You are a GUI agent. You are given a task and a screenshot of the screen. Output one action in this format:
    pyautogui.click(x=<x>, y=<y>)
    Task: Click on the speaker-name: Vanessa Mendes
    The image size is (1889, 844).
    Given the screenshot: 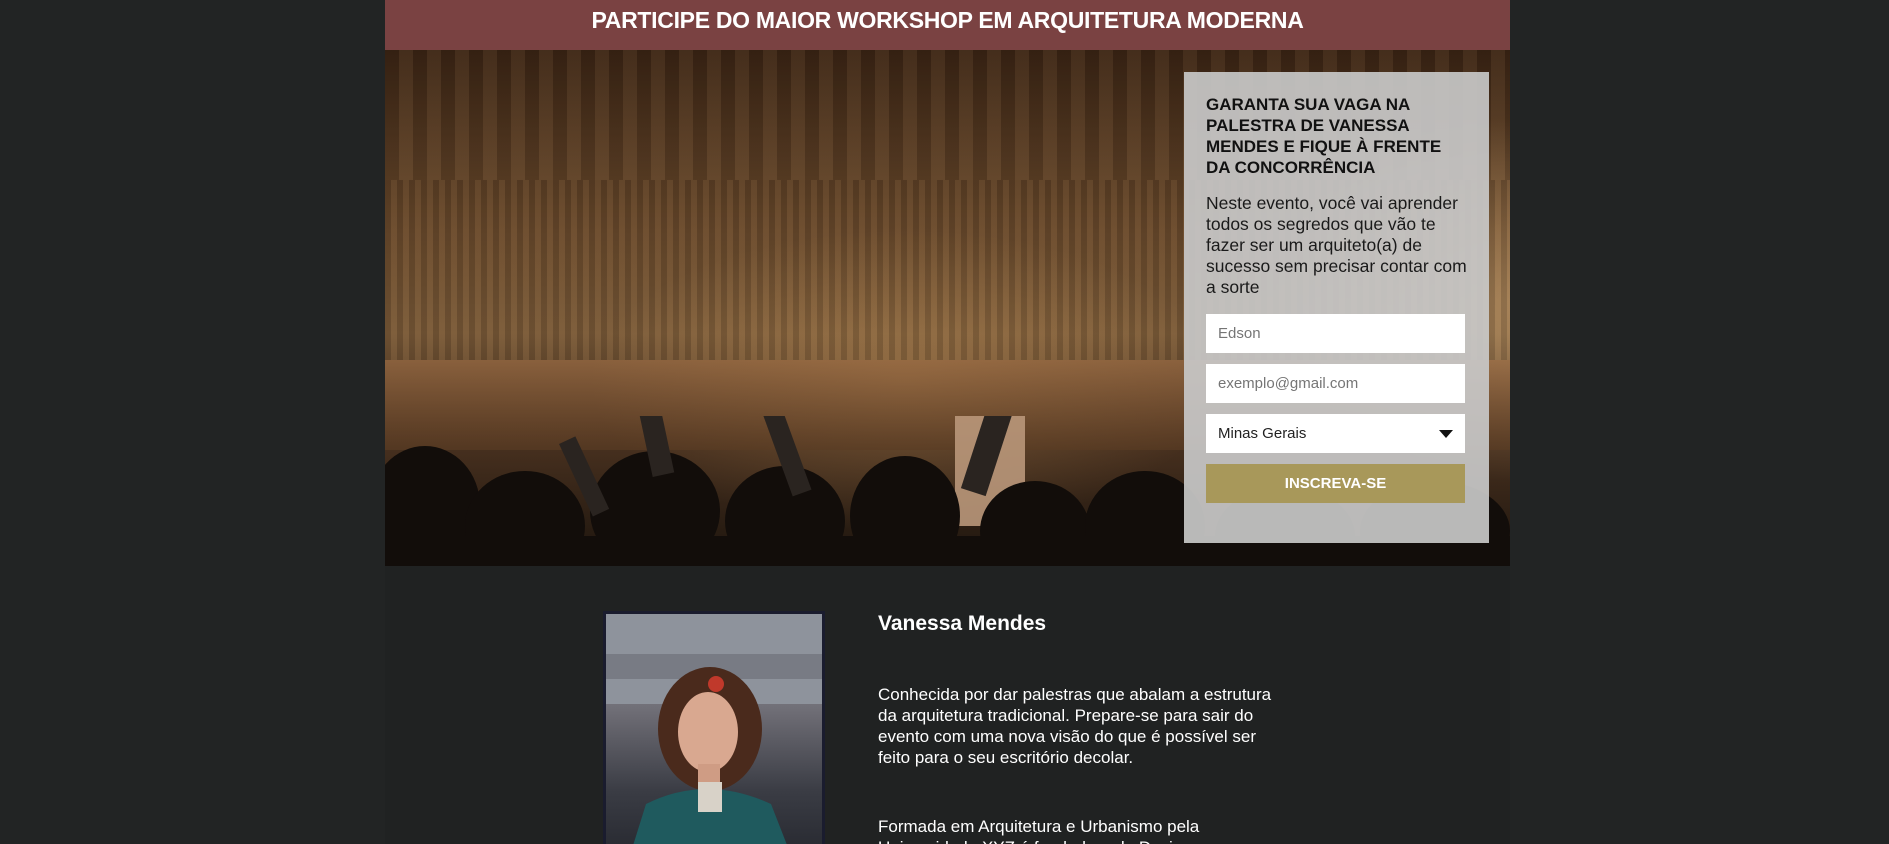 What is the action you would take?
    pyautogui.click(x=962, y=623)
    